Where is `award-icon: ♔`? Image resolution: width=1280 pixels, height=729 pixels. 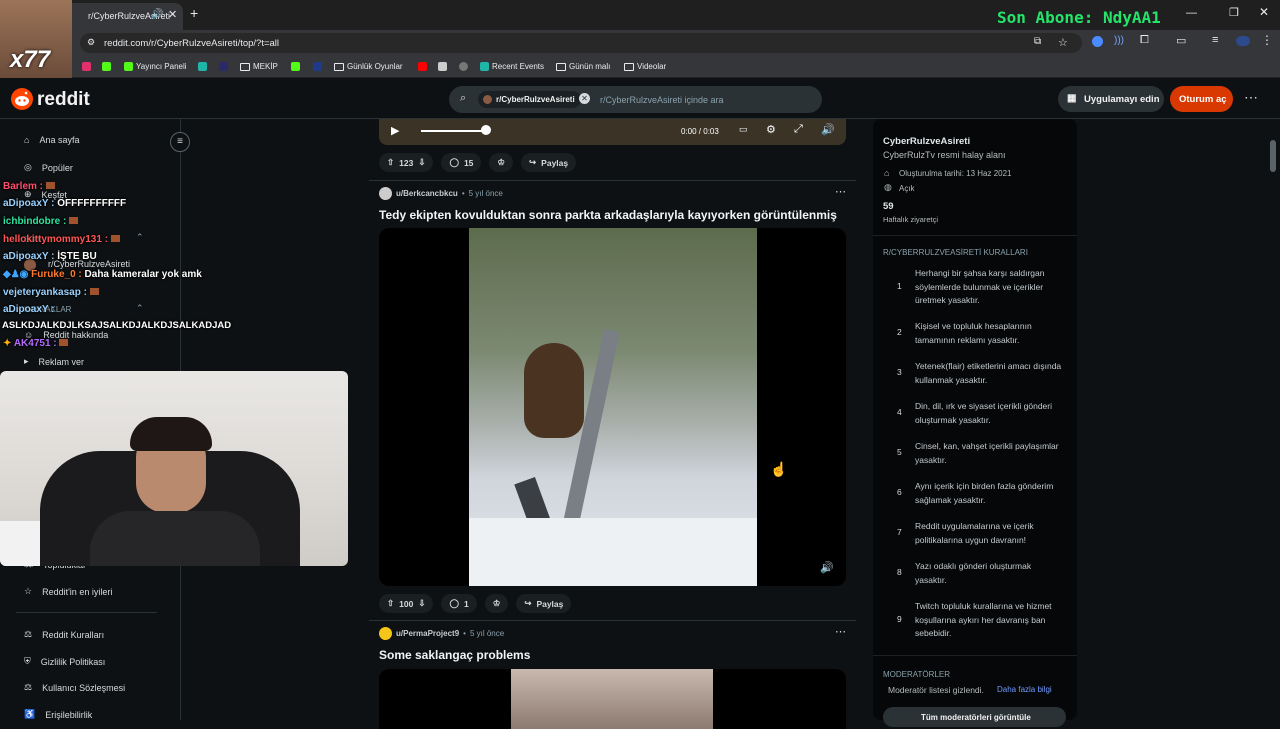 award-icon: ♔ is located at coordinates (501, 162).